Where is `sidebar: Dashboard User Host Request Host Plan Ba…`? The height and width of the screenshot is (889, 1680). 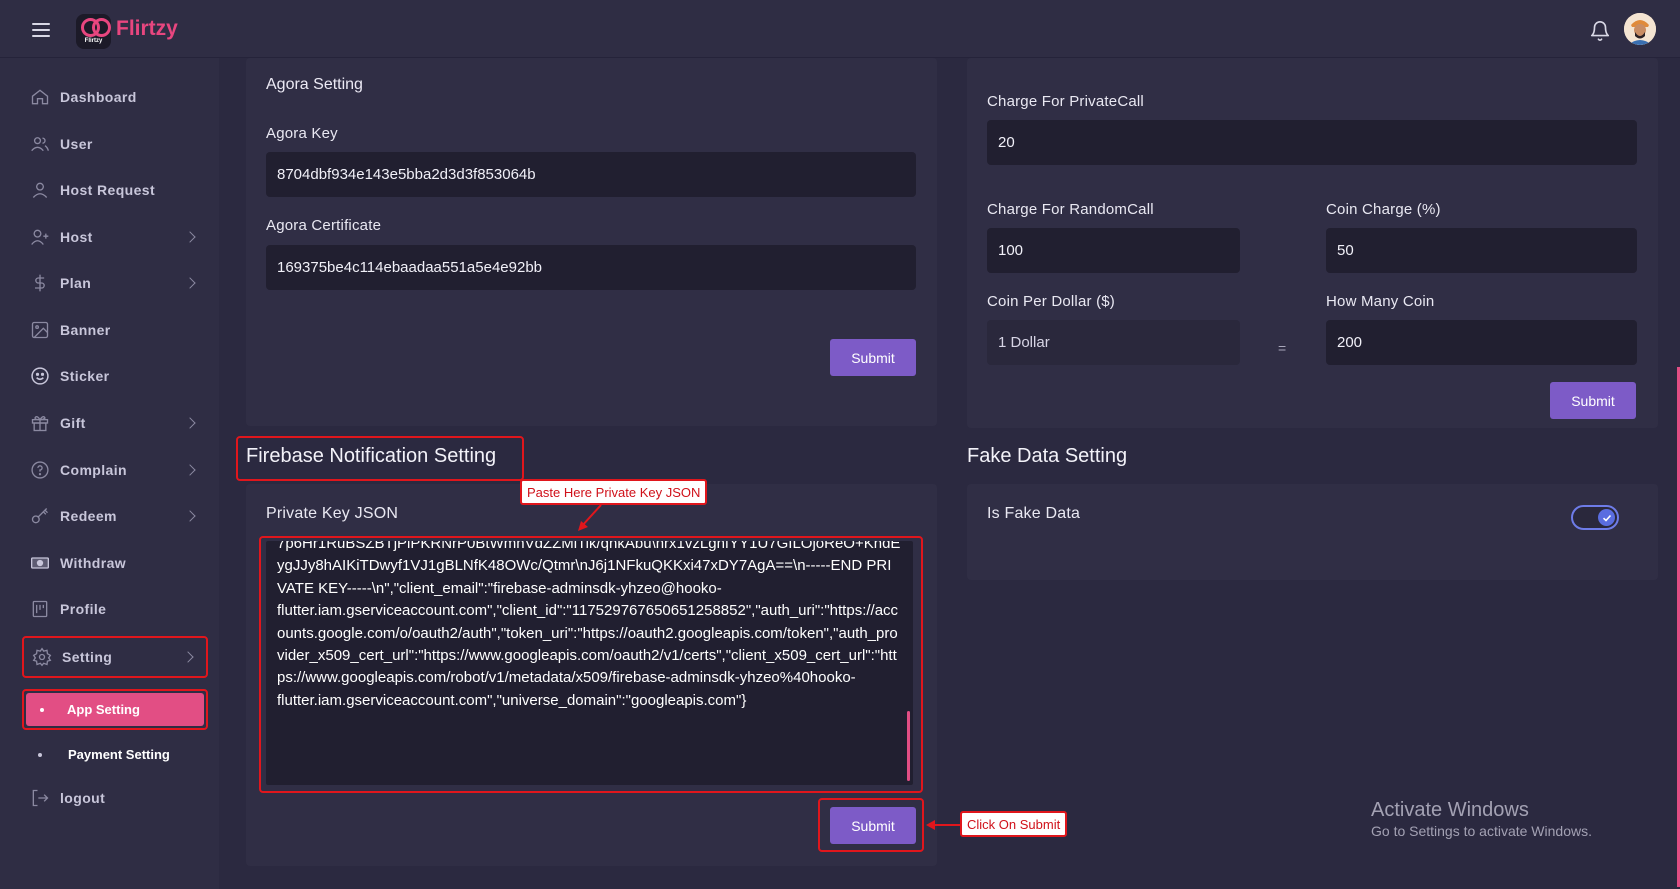
sidebar: Dashboard User Host Request Host Plan Ba… is located at coordinates (109, 473).